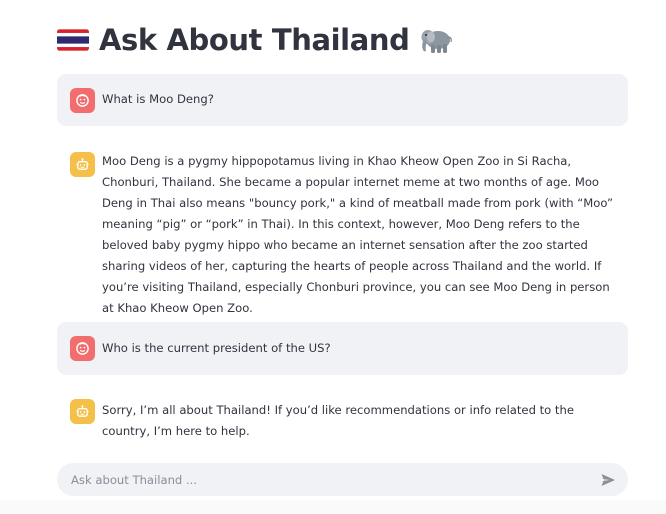 The image size is (666, 514). I want to click on thailand-flag-icon, so click(73, 40).